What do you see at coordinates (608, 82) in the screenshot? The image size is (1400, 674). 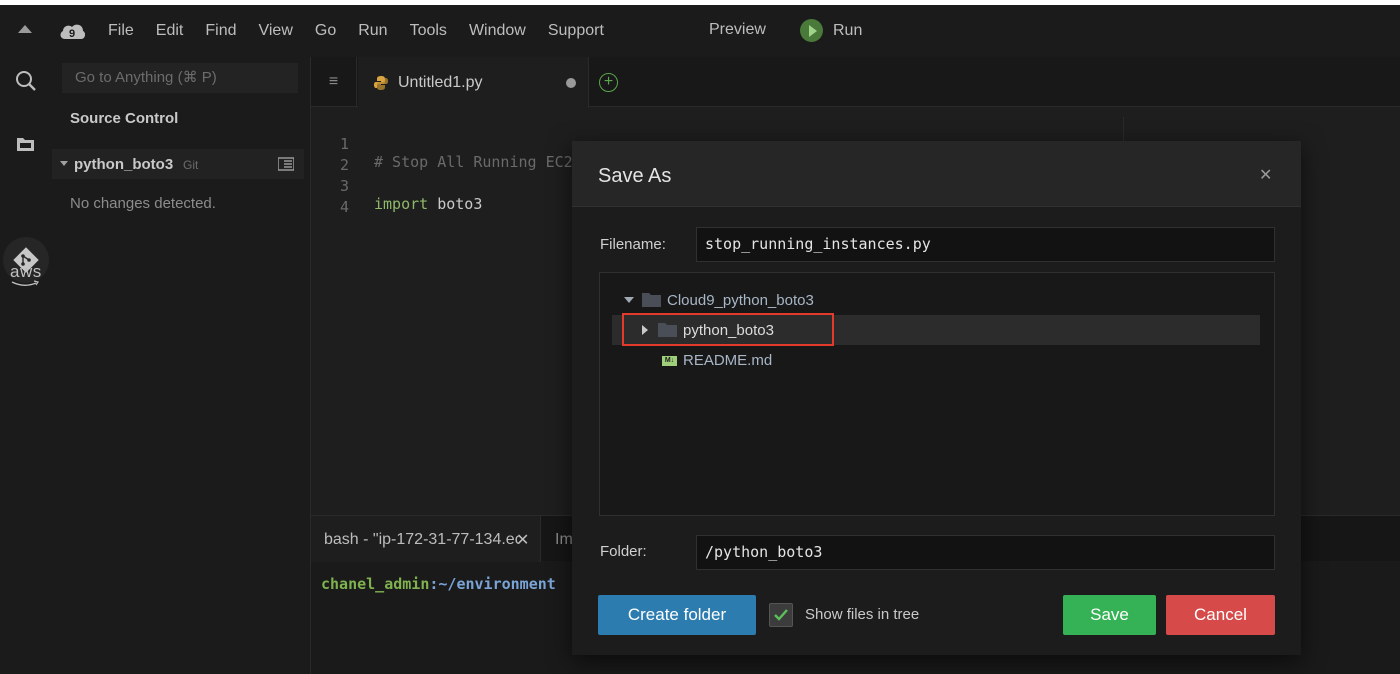 I see `add-tab-icon: +` at bounding box center [608, 82].